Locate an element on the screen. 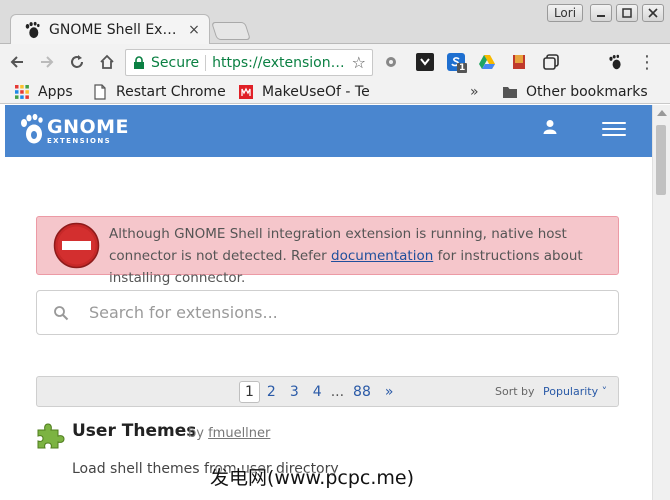 The width and height of the screenshot is (670, 500). book-icon is located at coordinates (519, 62).